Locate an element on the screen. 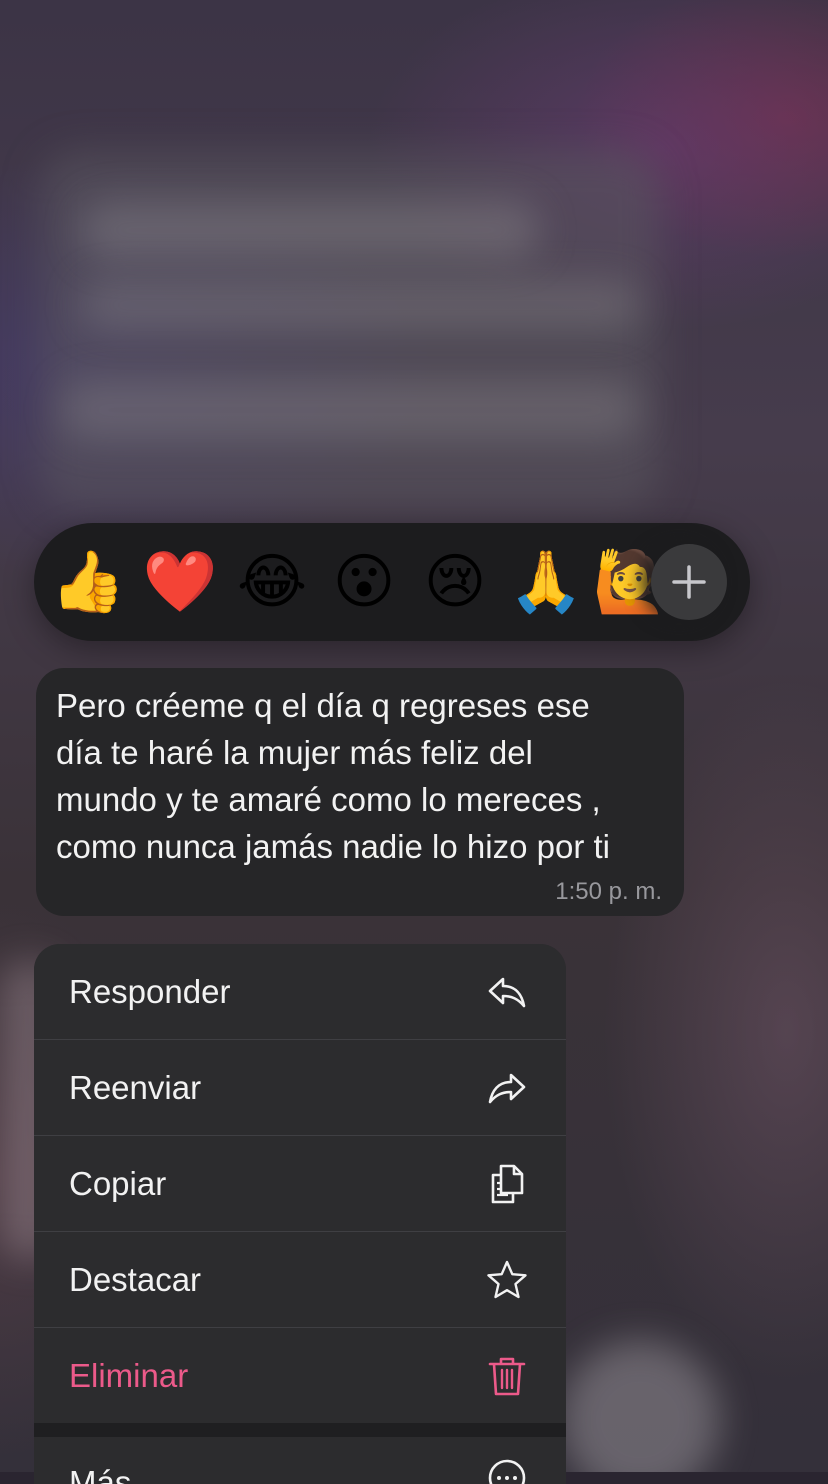  copy-icon is located at coordinates (507, 1184).